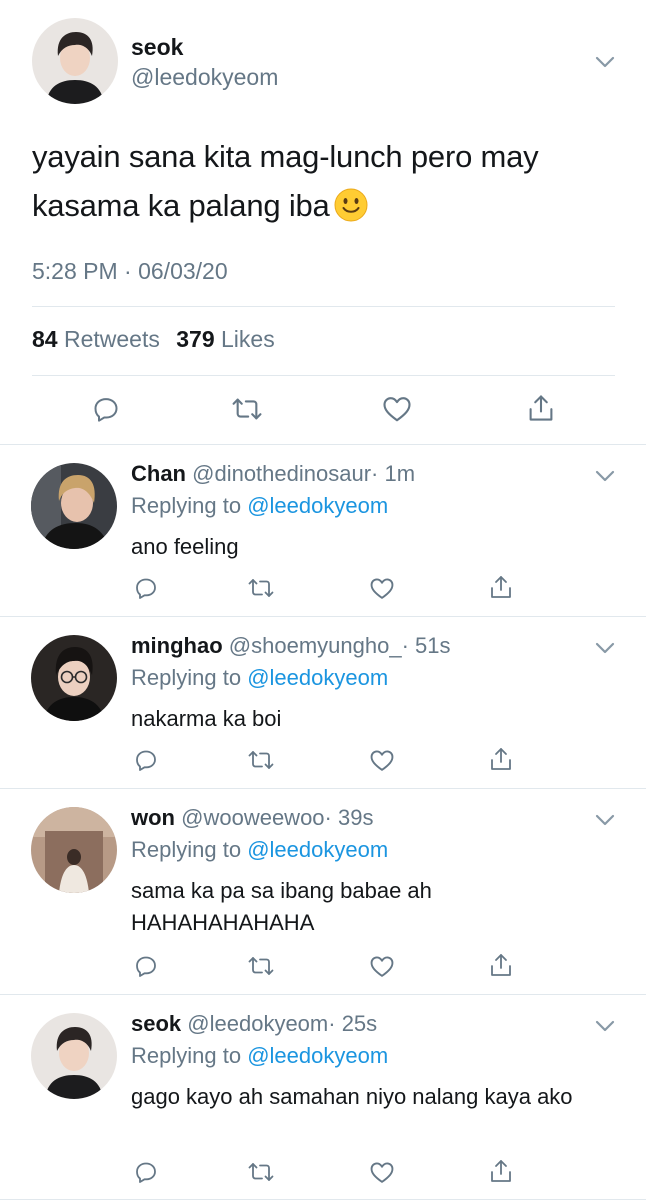  What do you see at coordinates (185, 546) in the screenshot?
I see `reply-text: ano feeling` at bounding box center [185, 546].